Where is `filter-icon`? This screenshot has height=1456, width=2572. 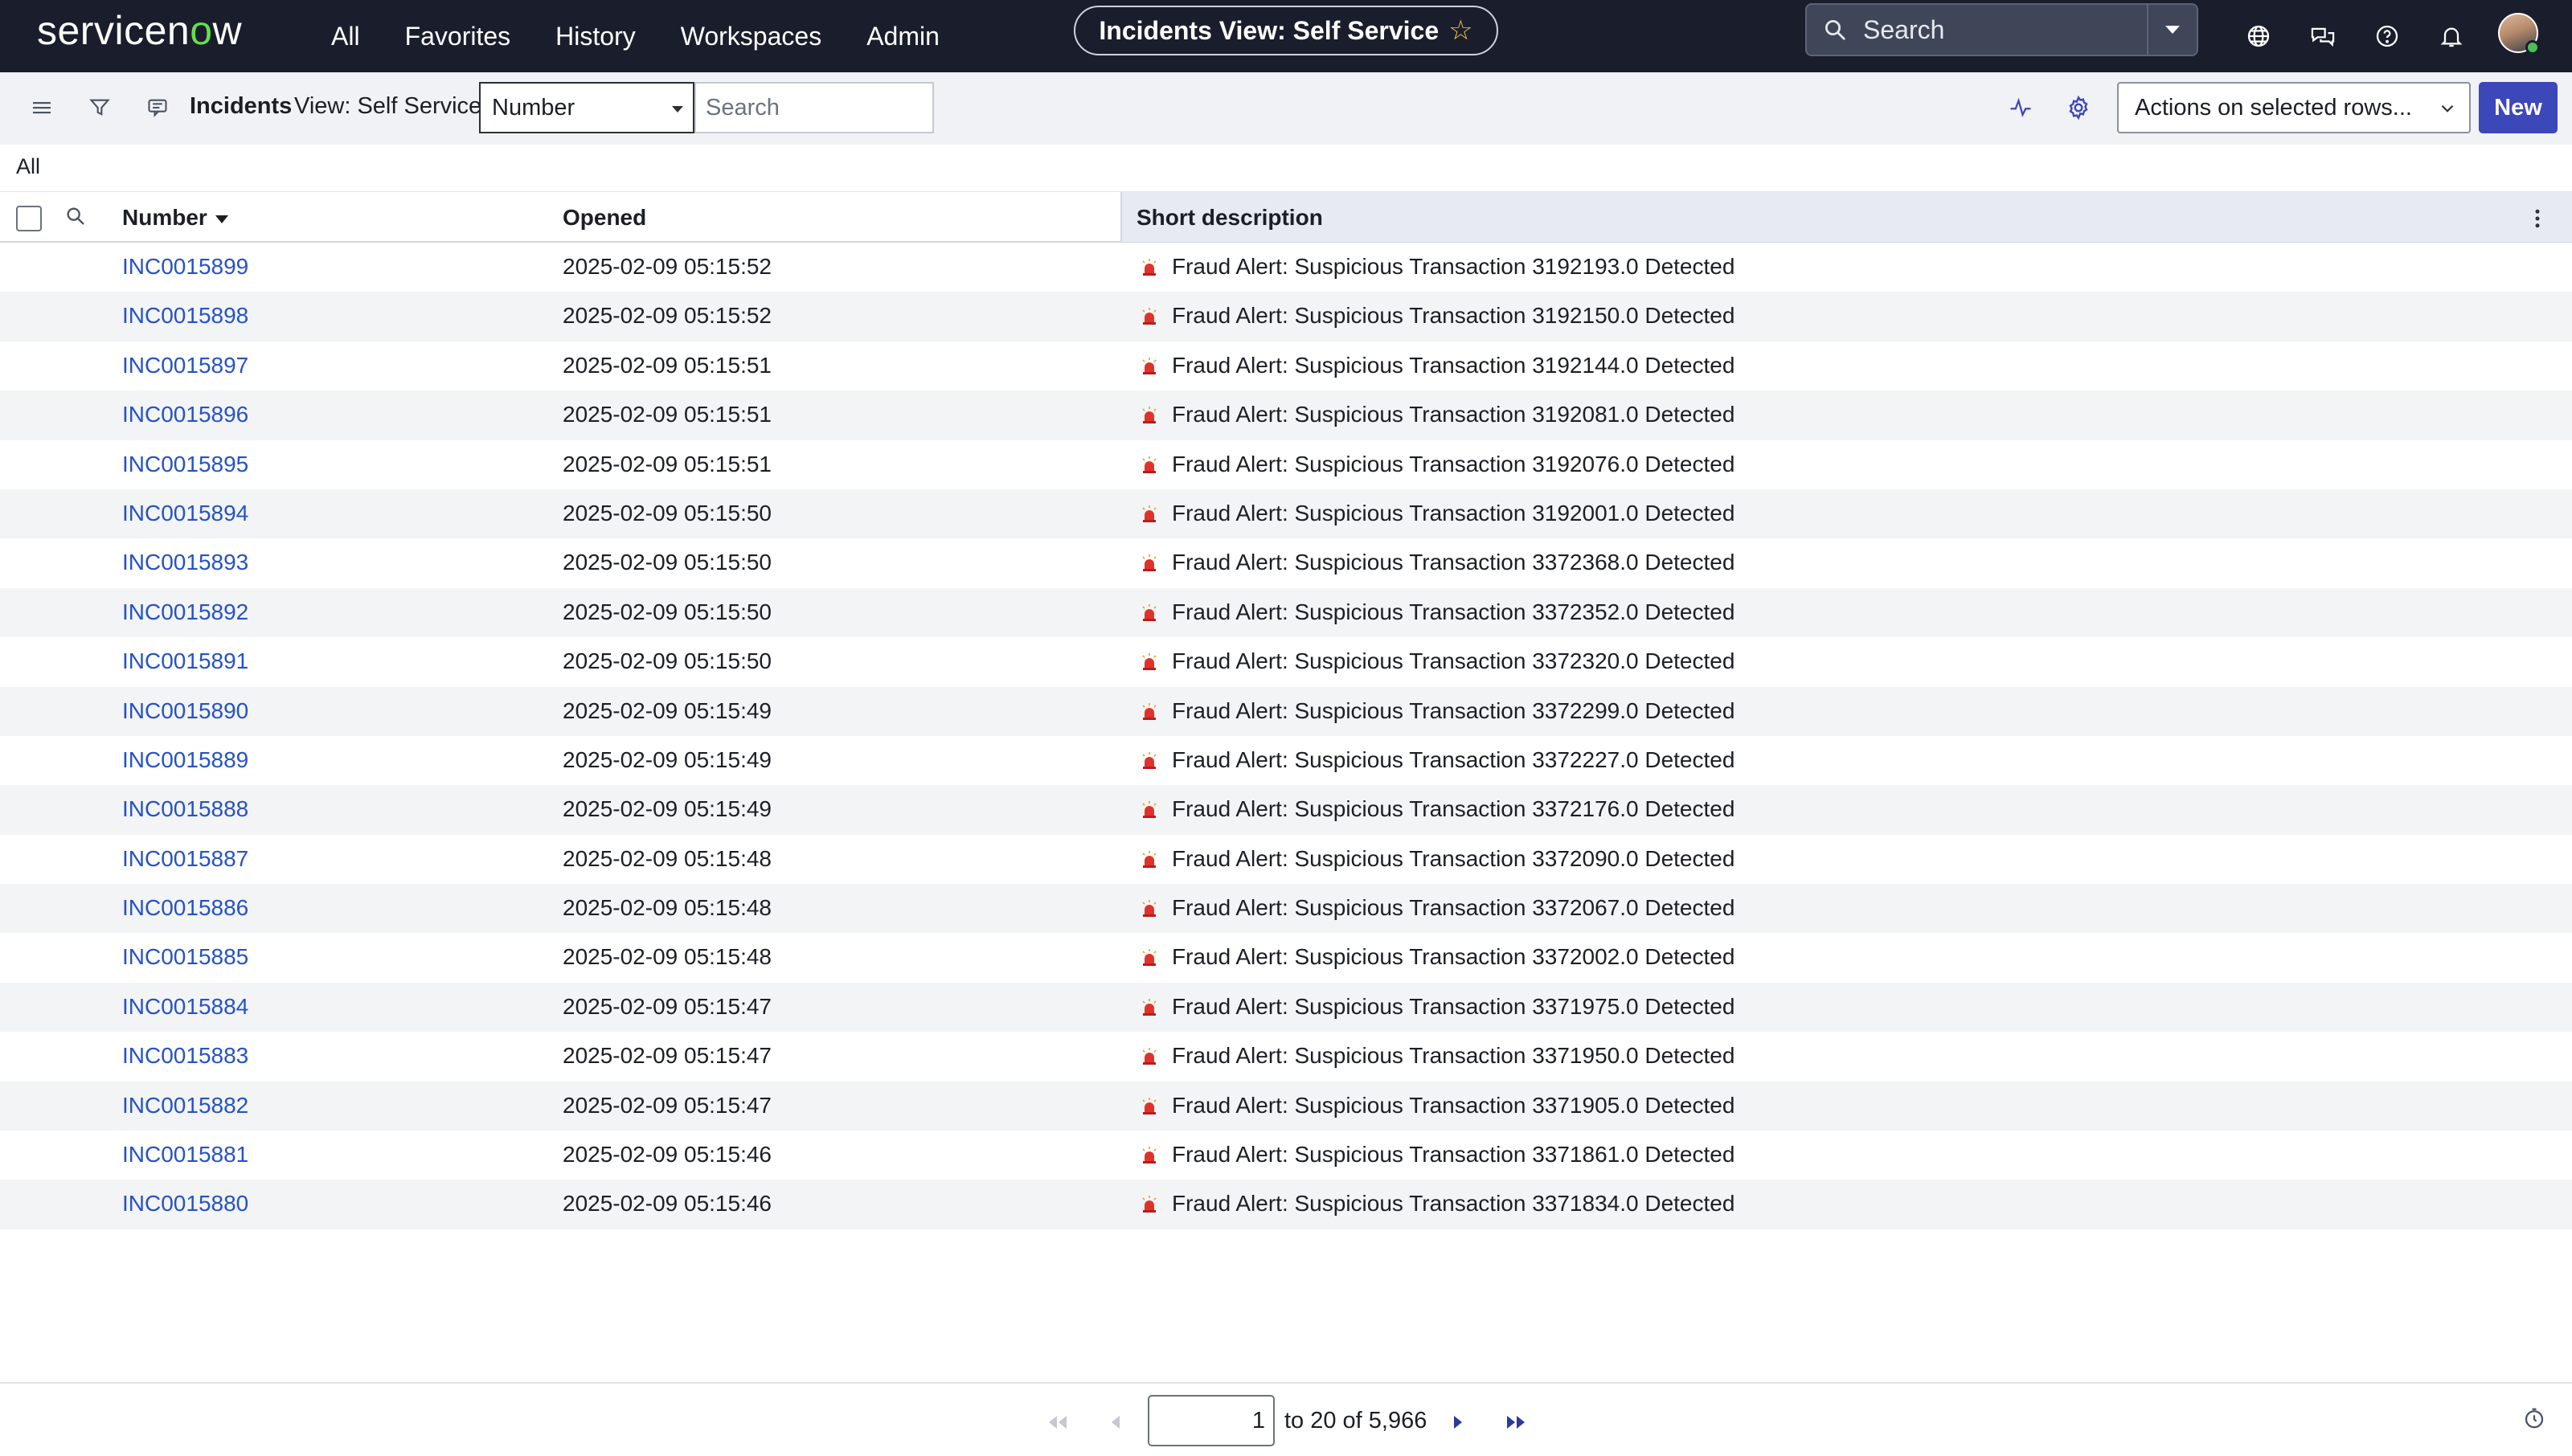 filter-icon is located at coordinates (100, 108).